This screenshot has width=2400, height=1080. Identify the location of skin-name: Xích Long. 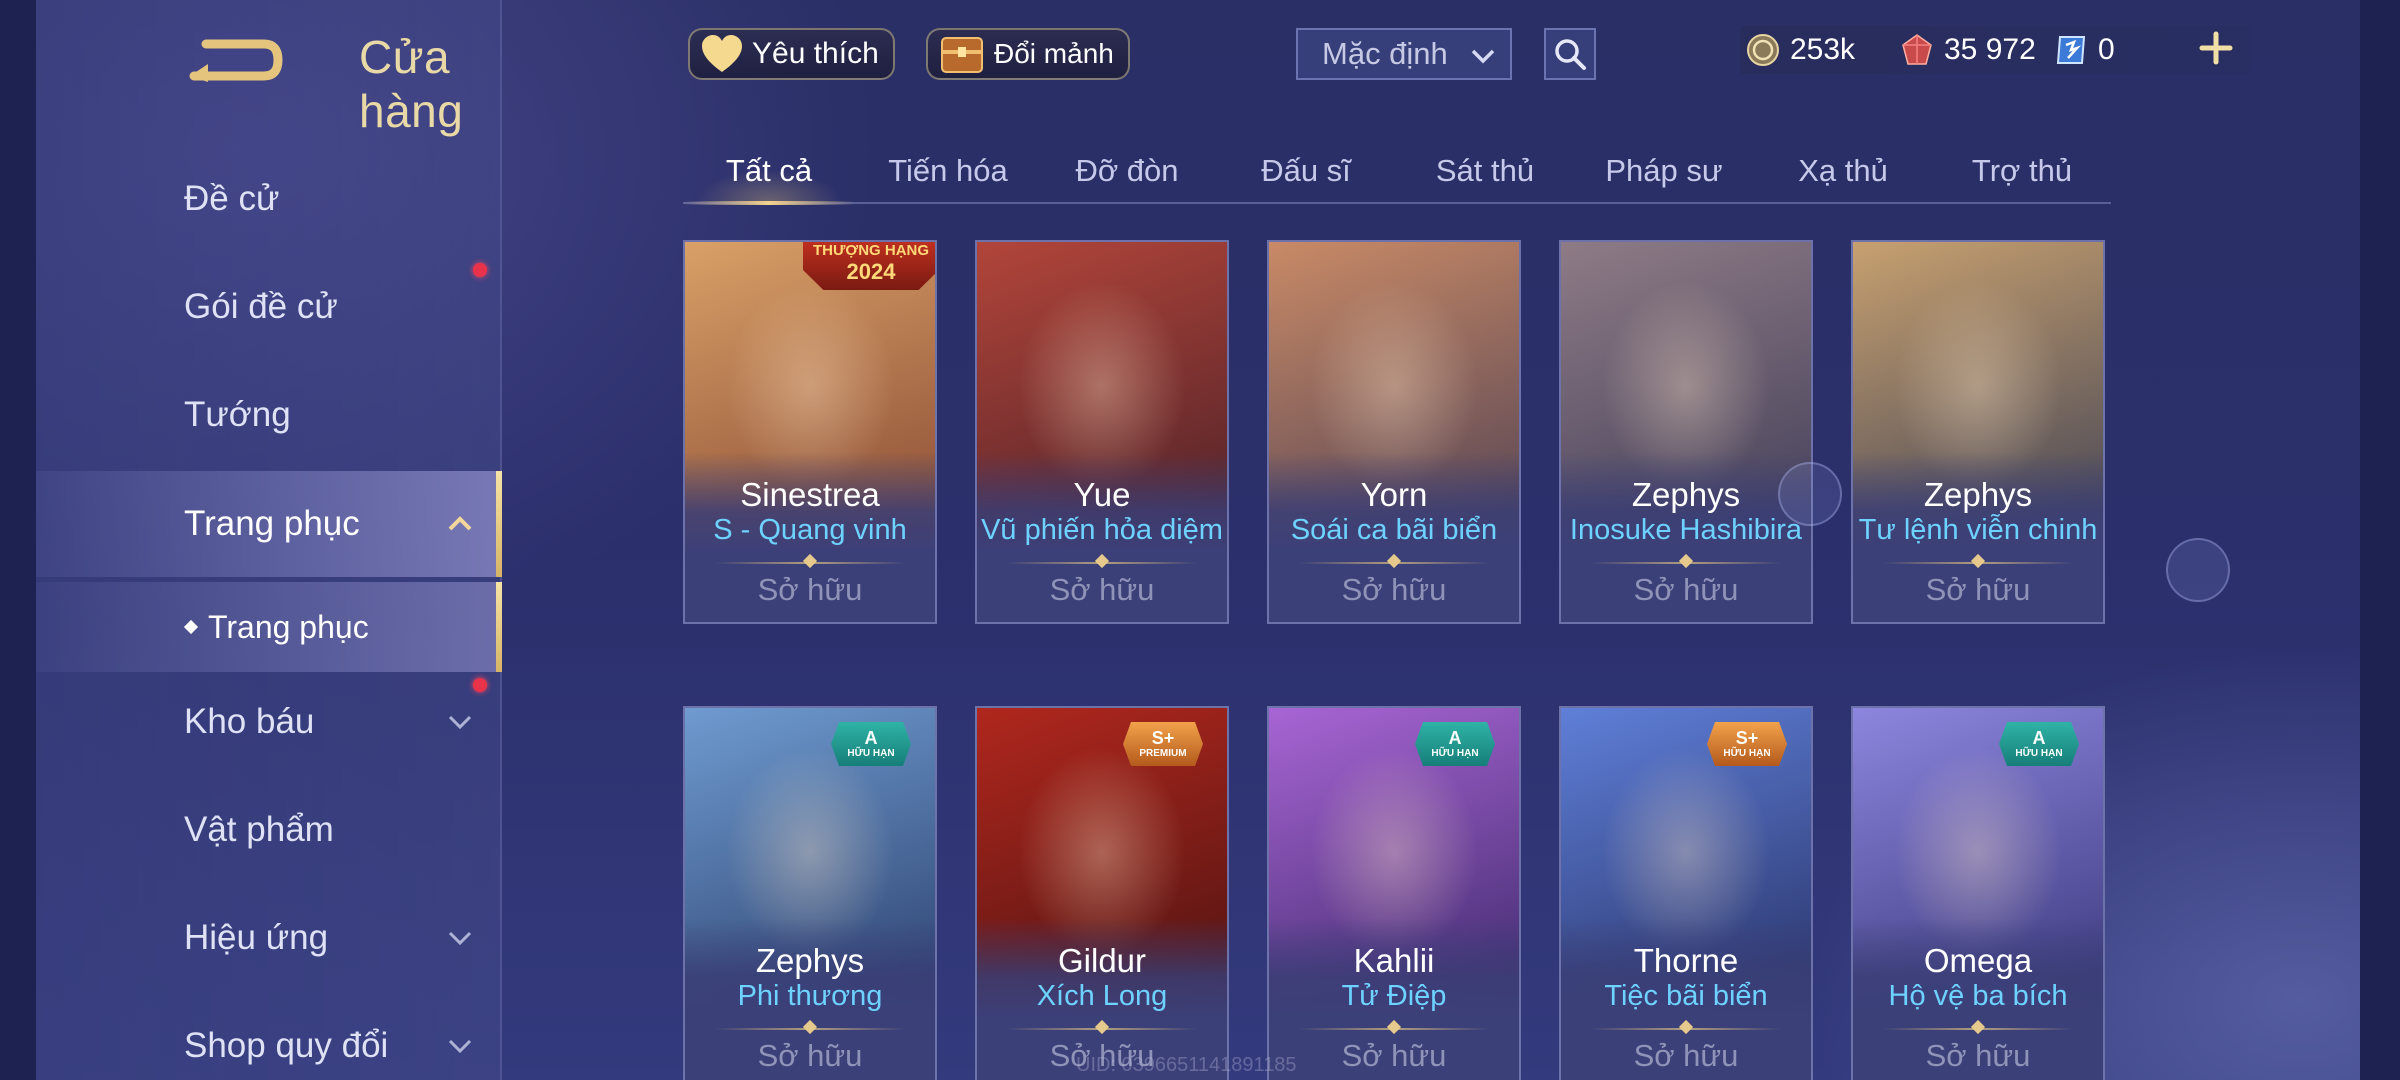
(1102, 996).